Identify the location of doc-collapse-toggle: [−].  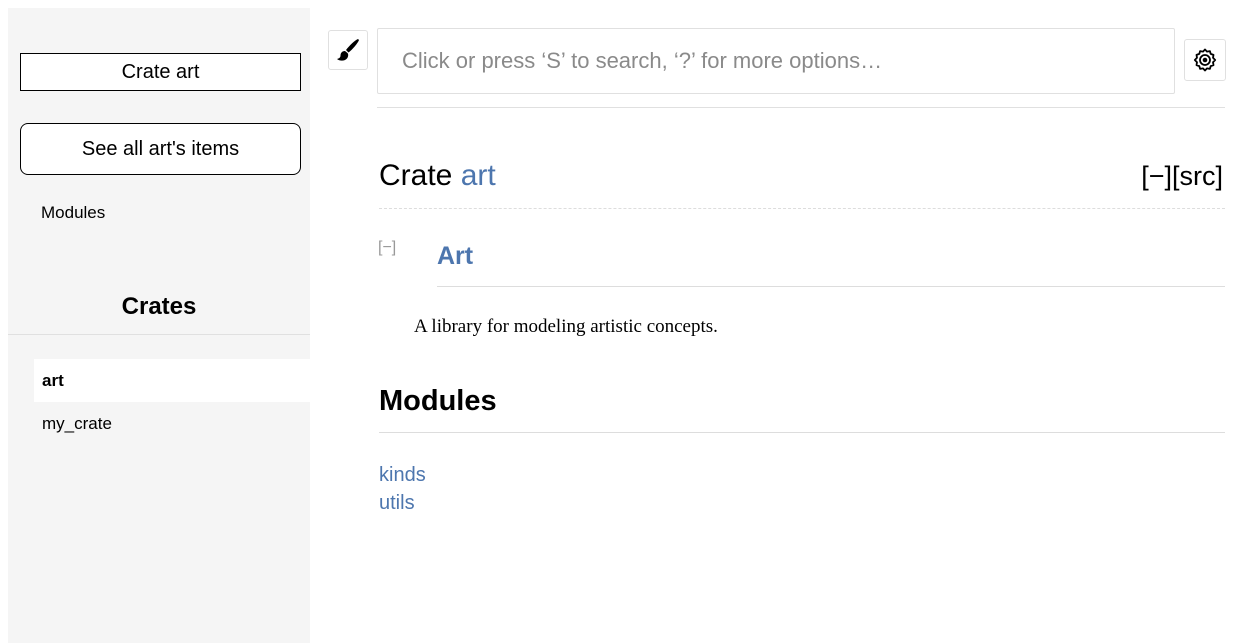
(387, 248).